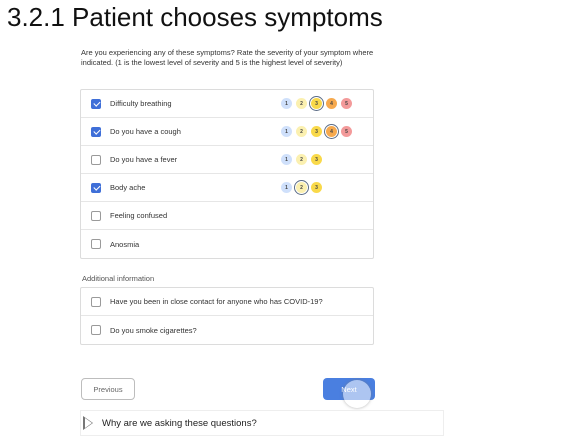 The width and height of the screenshot is (587, 439). I want to click on symptom-row: Anosmia, so click(227, 244).